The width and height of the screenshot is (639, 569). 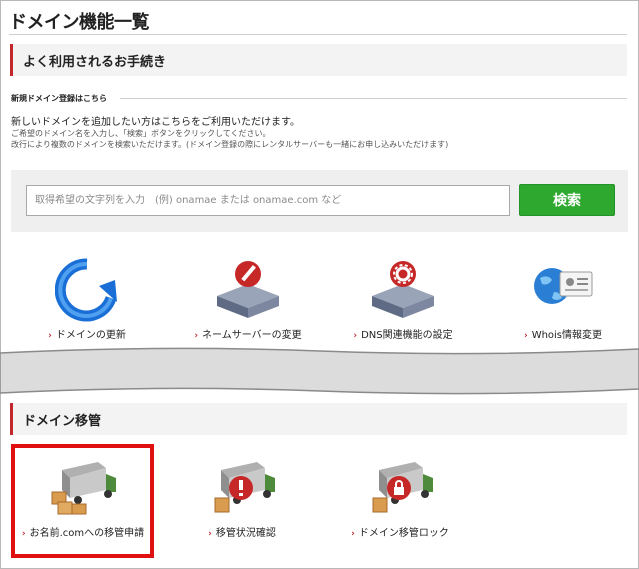 What do you see at coordinates (318, 34) in the screenshot?
I see `title-divider` at bounding box center [318, 34].